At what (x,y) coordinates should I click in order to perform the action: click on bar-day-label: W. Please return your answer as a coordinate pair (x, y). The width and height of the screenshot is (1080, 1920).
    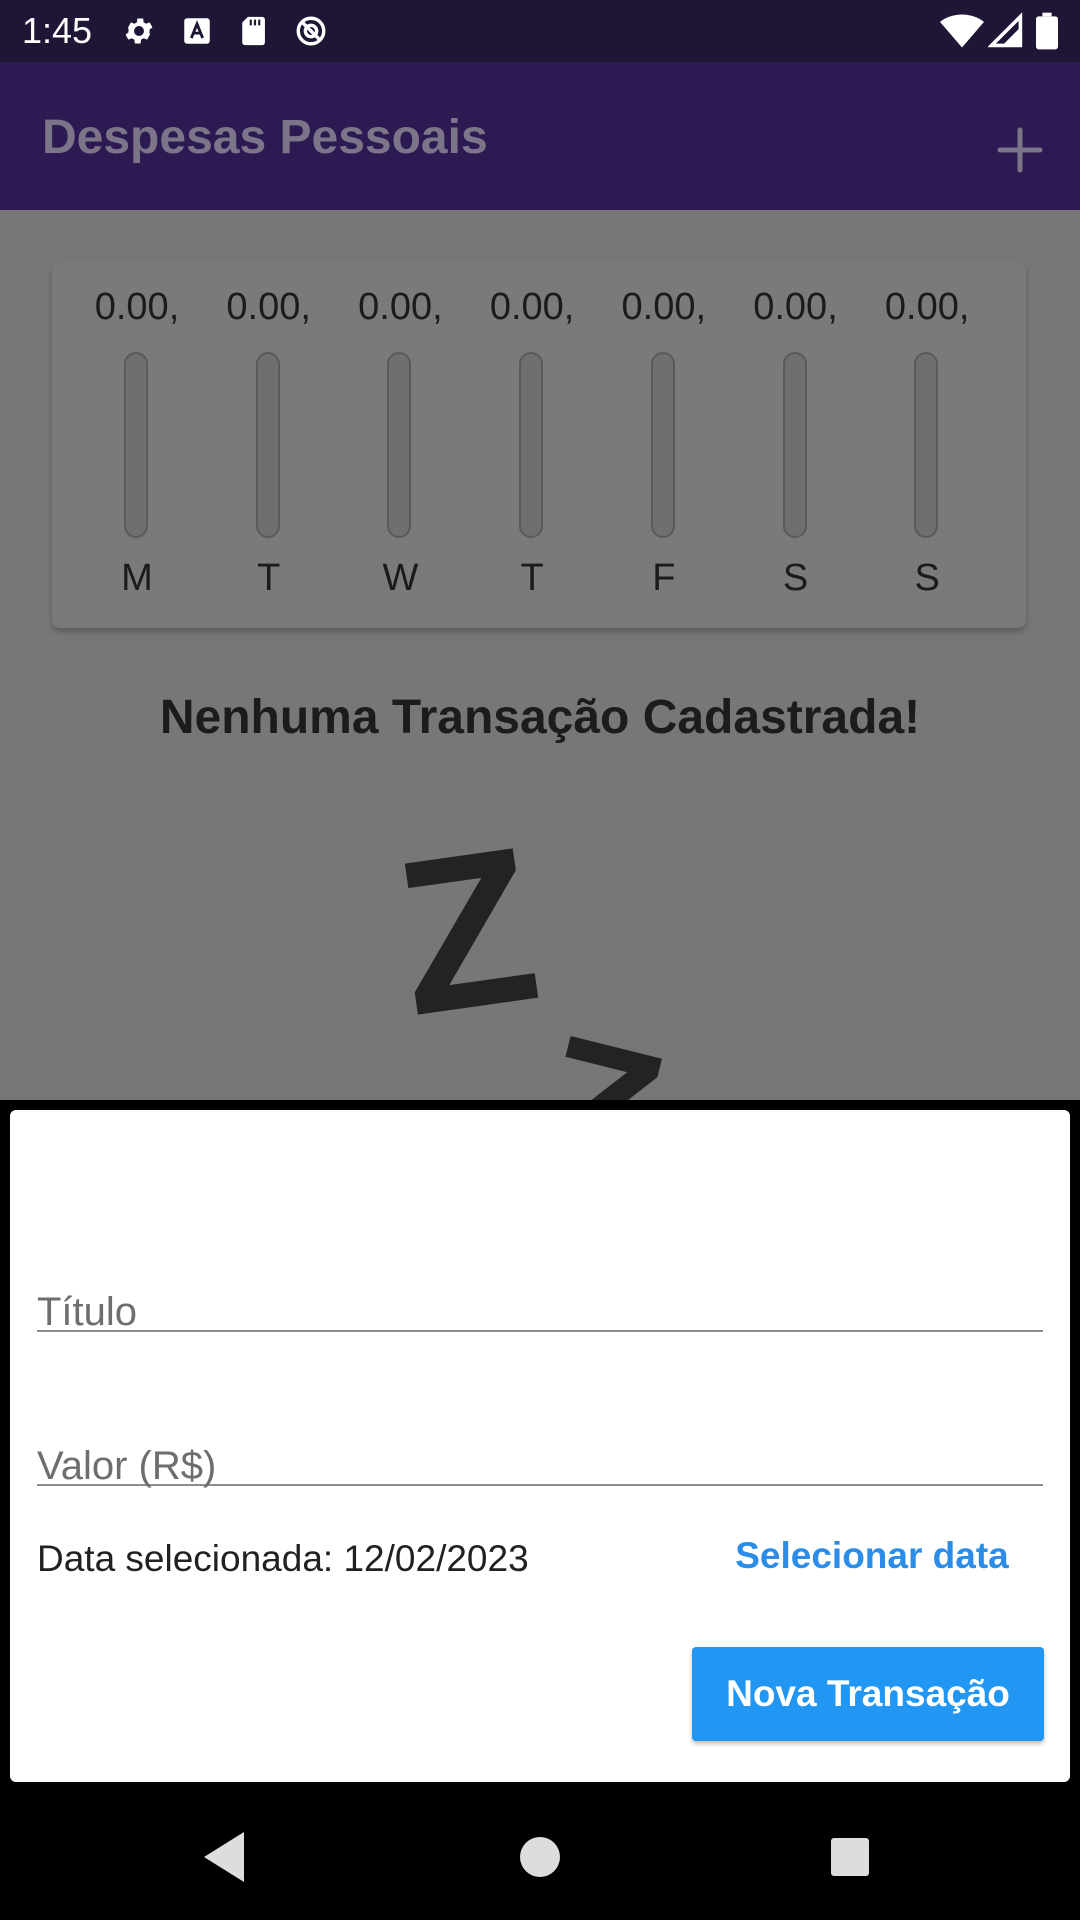
    Looking at the image, I should click on (400, 578).